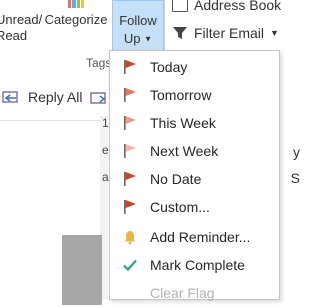  What do you see at coordinates (76, 4) in the screenshot?
I see `categorize-icon` at bounding box center [76, 4].